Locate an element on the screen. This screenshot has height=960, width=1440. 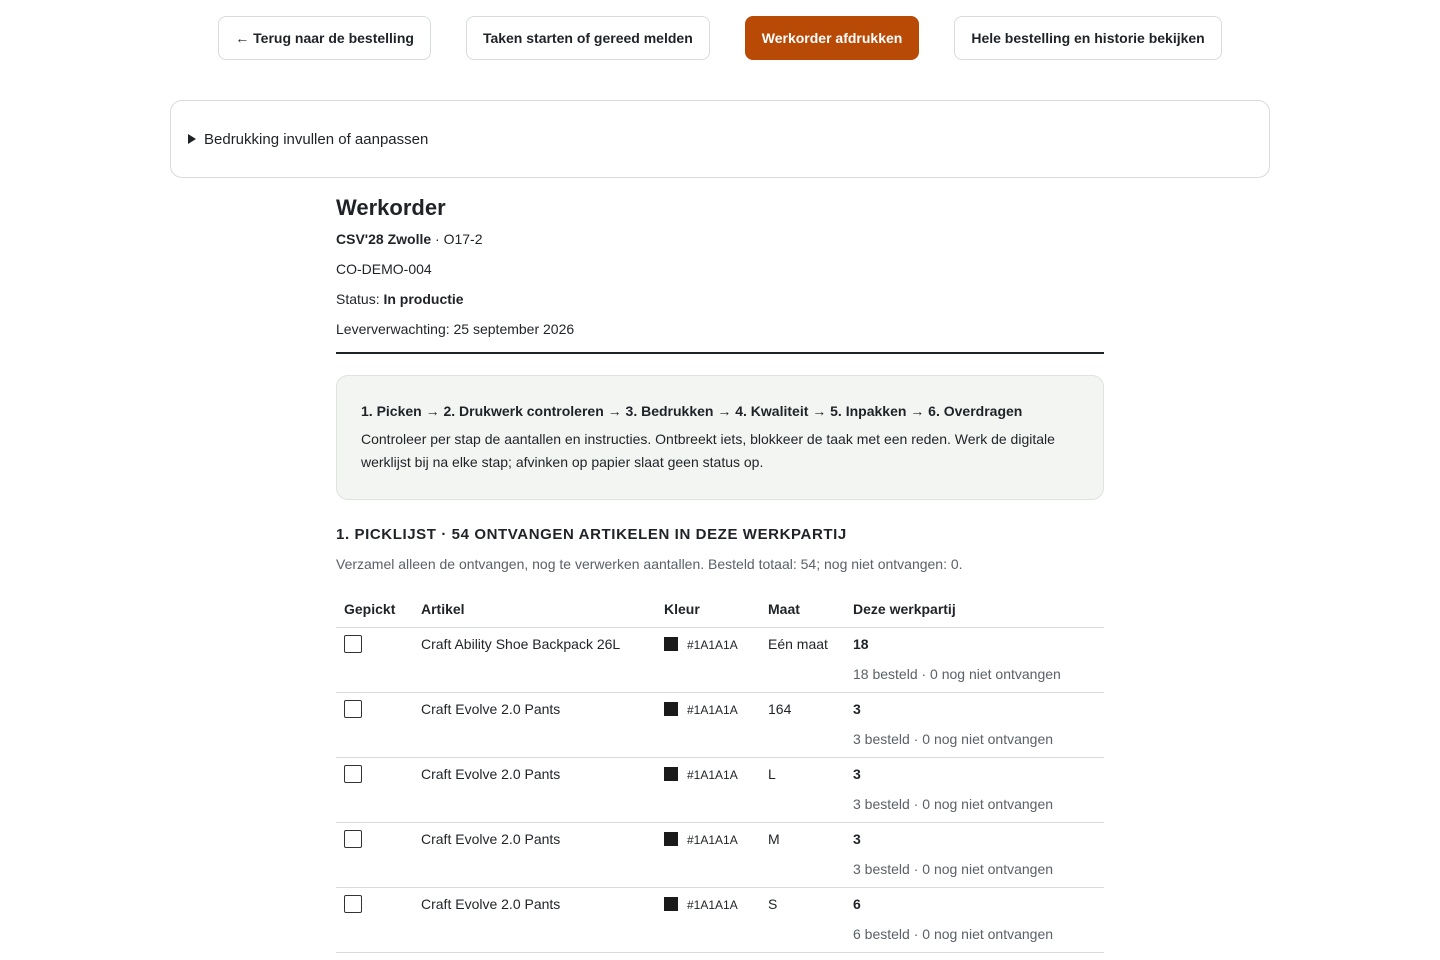
status-line: Status: In productie is located at coordinates (720, 299).